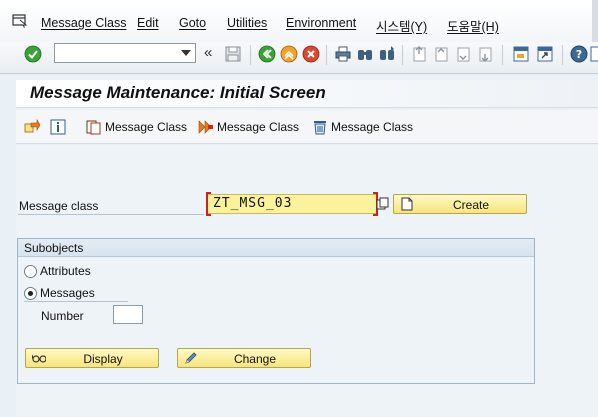 Image resolution: width=598 pixels, height=417 pixels. What do you see at coordinates (289, 54) in the screenshot?
I see `exit-icon` at bounding box center [289, 54].